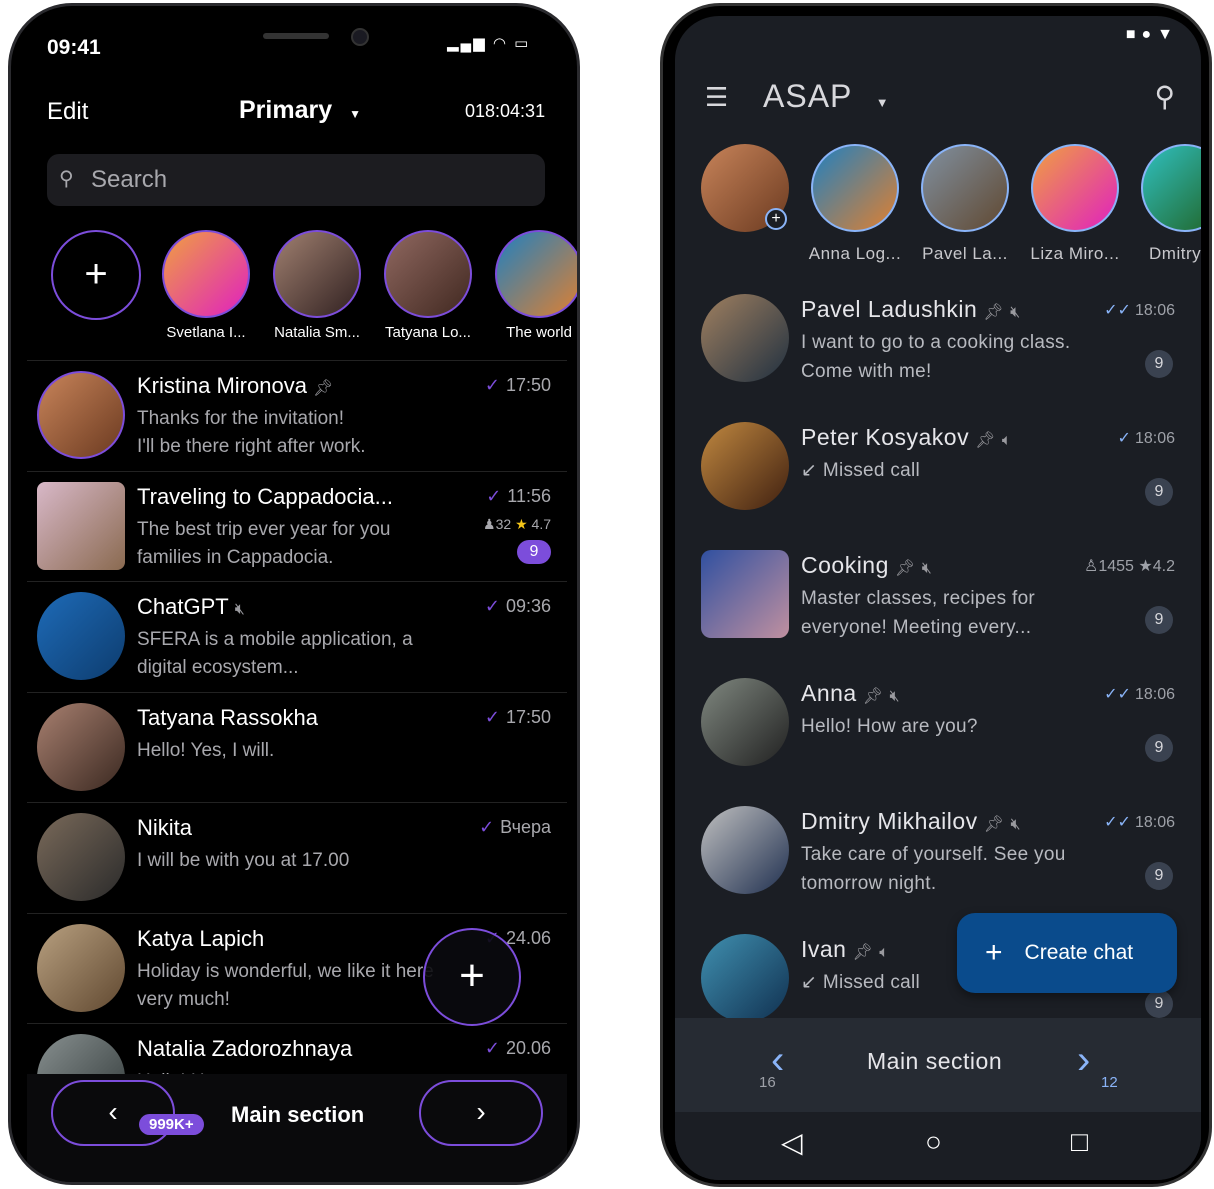 Image resolution: width=1214 pixels, height=1189 pixels. Describe the element at coordinates (776, 219) in the screenshot. I see `add-story-icon: +` at that location.